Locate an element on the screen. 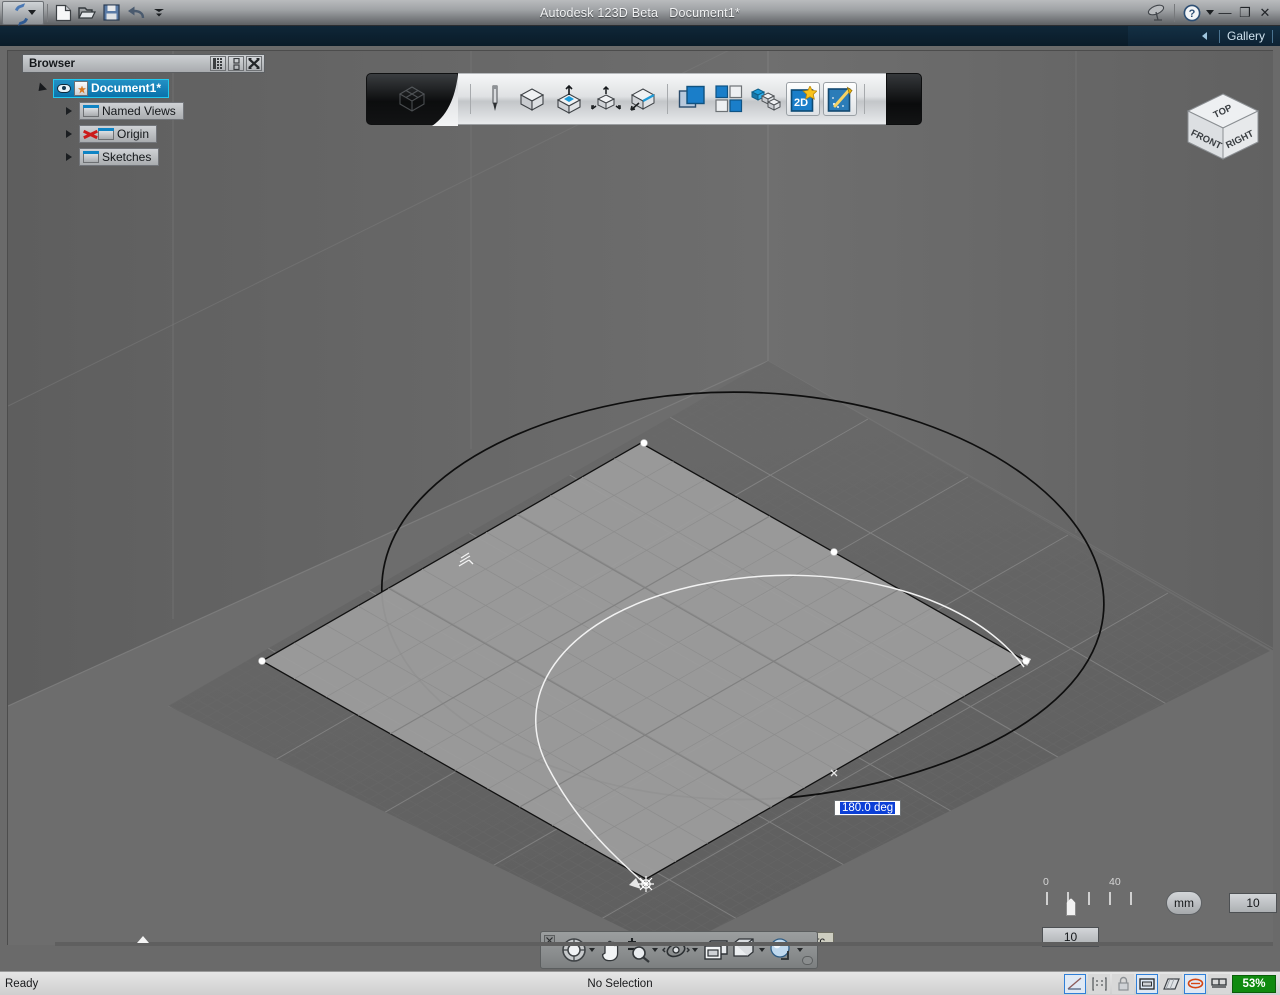 The image size is (1280, 995). gallery-bar: Gallery is located at coordinates (640, 36).